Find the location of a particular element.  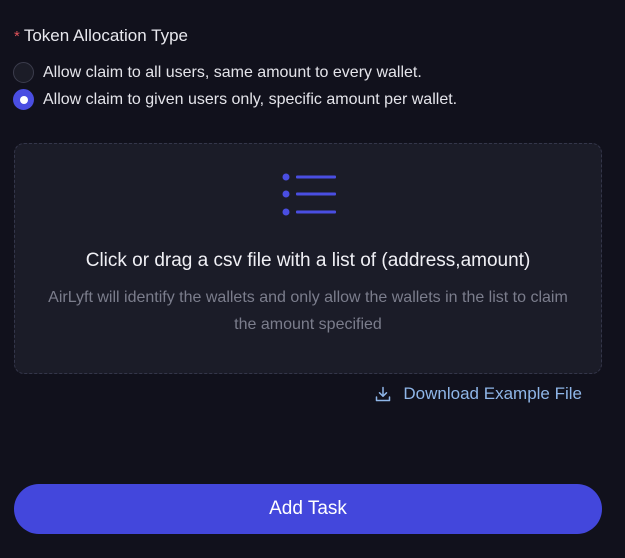

list-icon is located at coordinates (309, 194).